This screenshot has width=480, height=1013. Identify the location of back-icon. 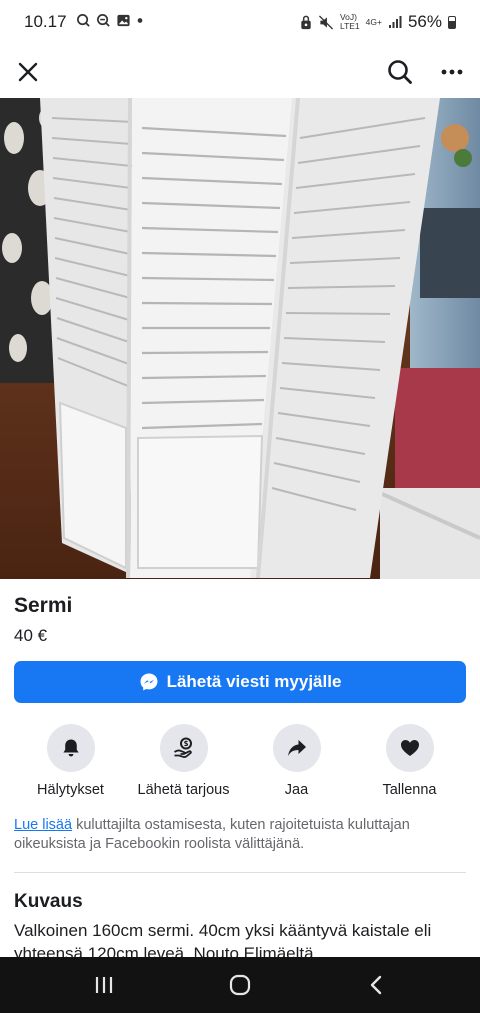
(376, 985).